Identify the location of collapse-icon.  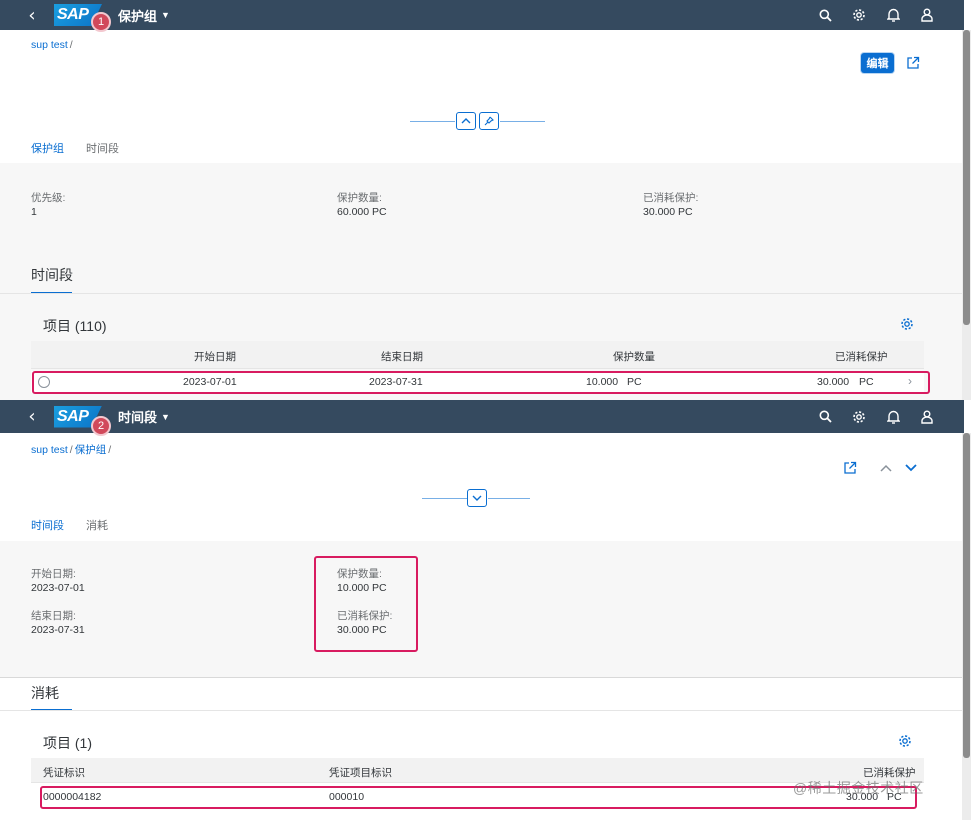
(466, 121).